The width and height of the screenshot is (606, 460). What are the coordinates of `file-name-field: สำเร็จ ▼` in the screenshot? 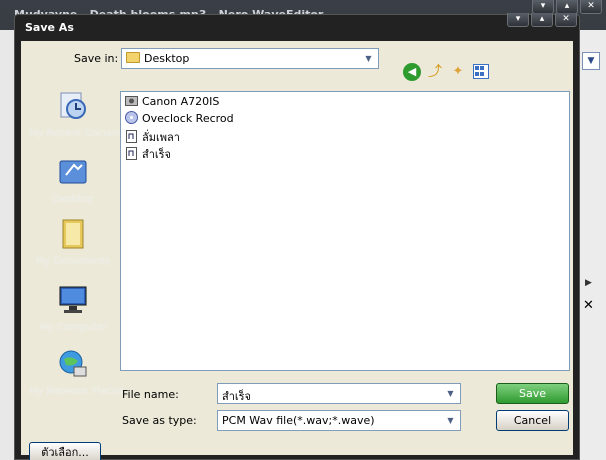 It's located at (339, 393).